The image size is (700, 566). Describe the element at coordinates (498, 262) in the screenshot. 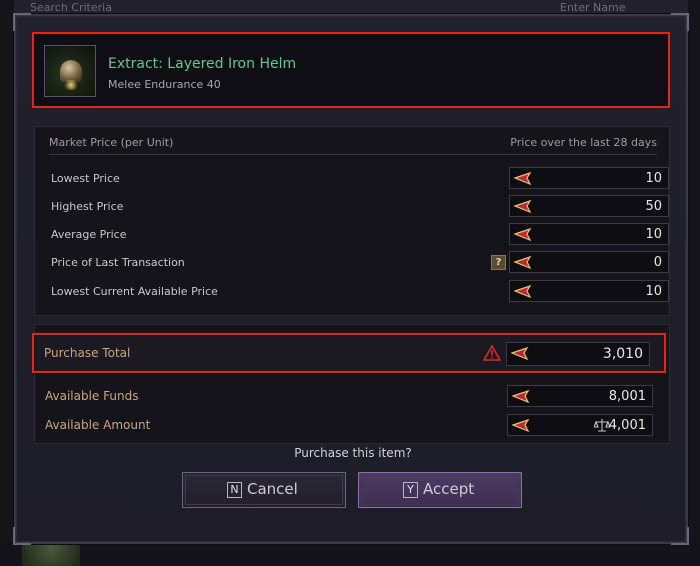

I see `help-icon: ?` at that location.